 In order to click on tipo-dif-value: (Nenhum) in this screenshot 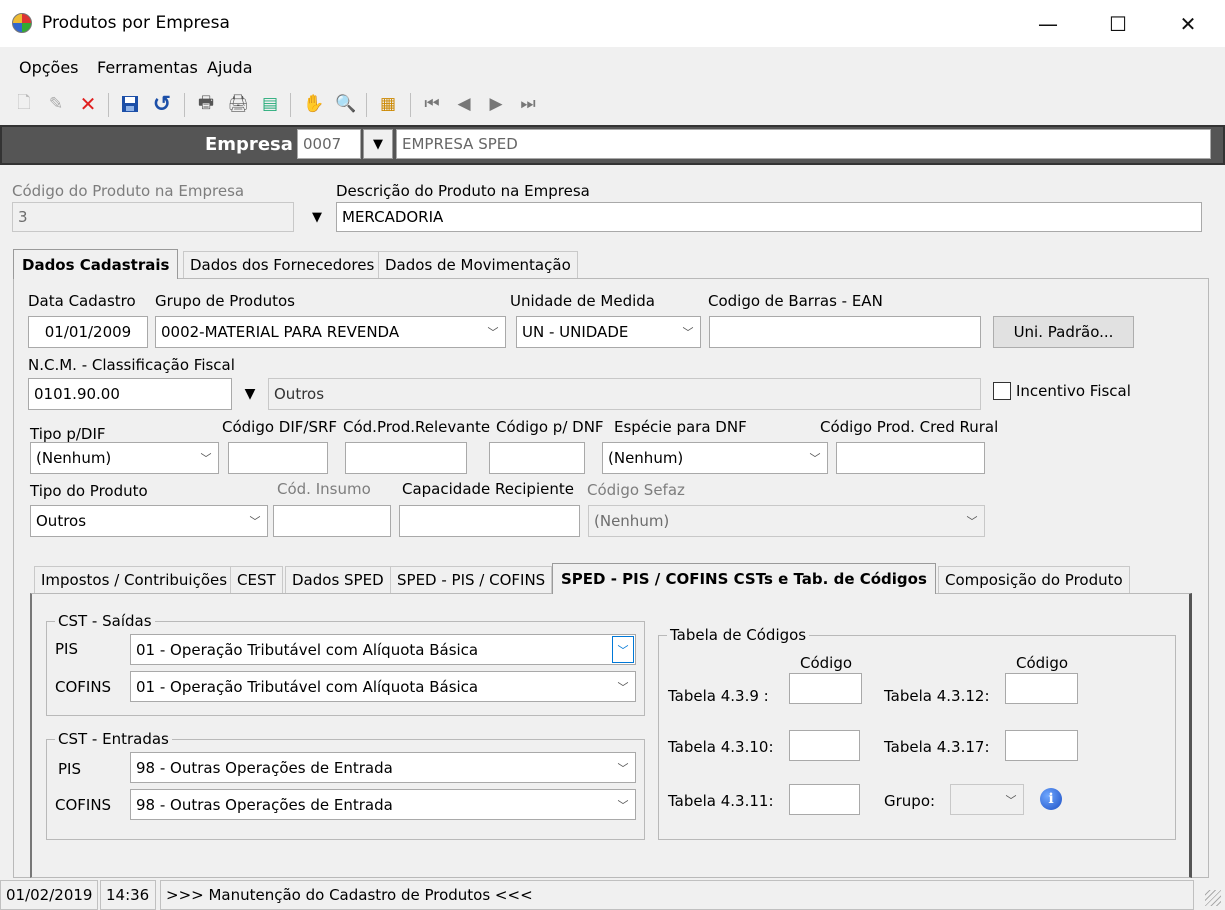, I will do `click(74, 458)`.